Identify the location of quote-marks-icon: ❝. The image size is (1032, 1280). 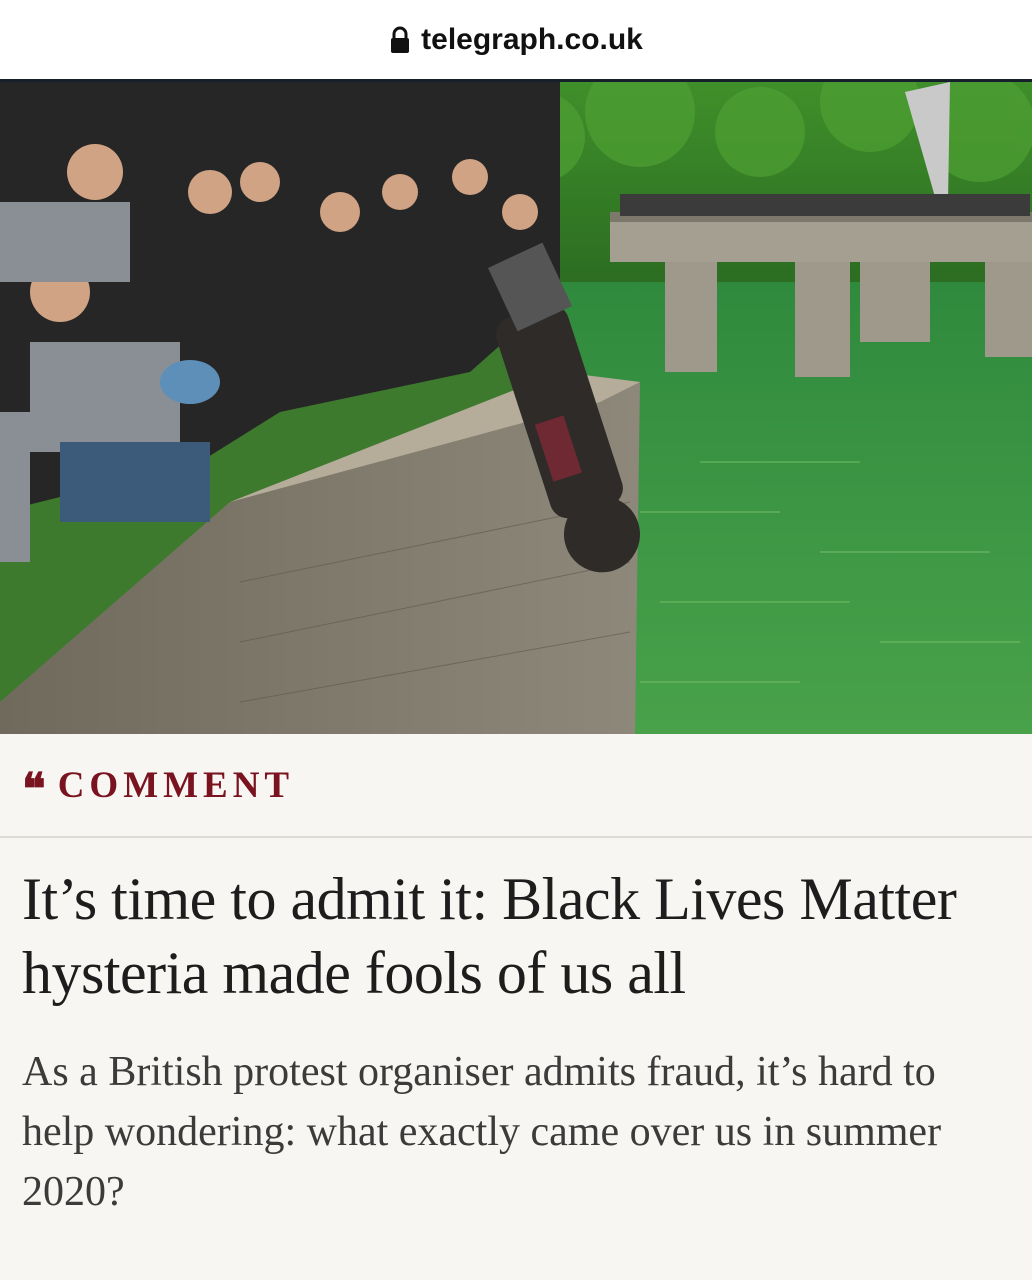
(34, 789).